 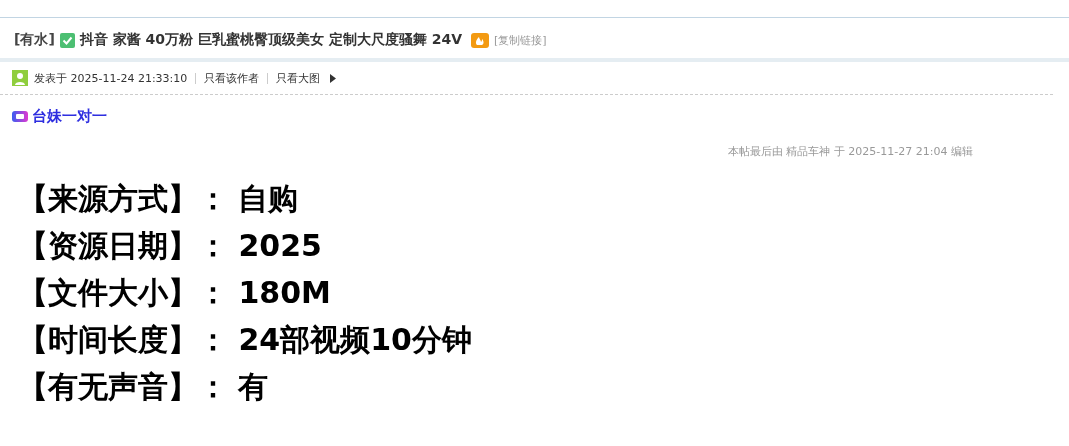 I want to click on filter-link: 只看大图, so click(x=294, y=78).